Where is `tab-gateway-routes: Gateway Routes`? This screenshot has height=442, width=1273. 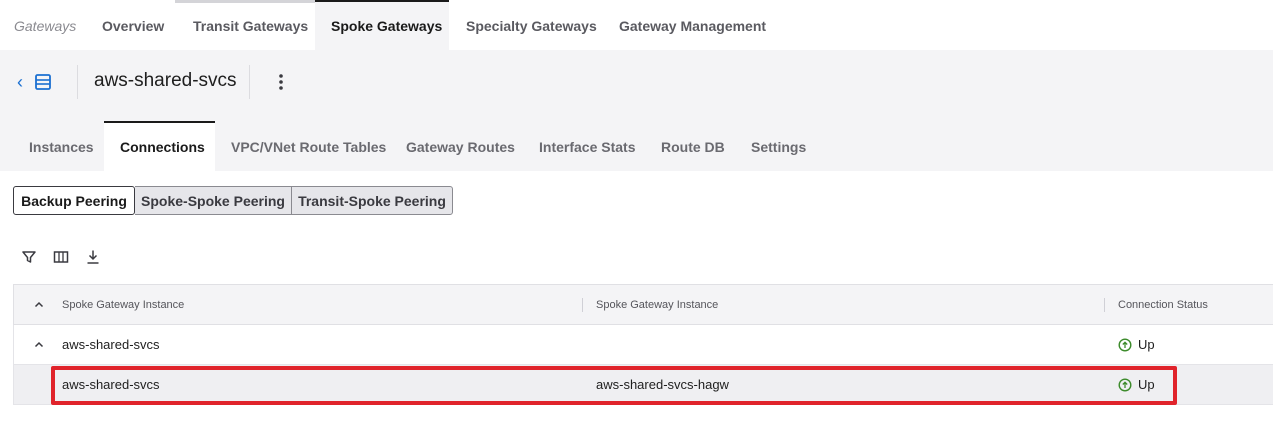
tab-gateway-routes: Gateway Routes is located at coordinates (460, 146).